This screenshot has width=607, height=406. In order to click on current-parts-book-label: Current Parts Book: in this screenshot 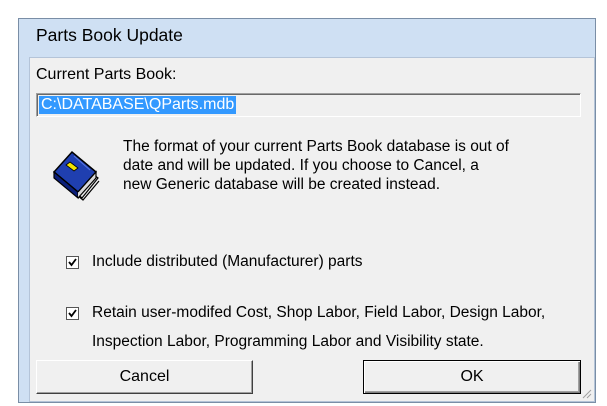, I will do `click(106, 74)`.